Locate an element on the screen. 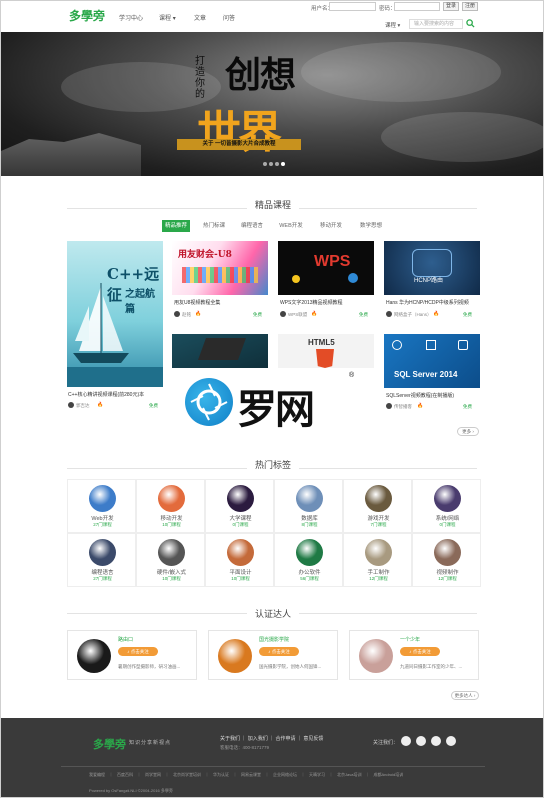  tag-cell: 平面设计 10门课程 is located at coordinates (239, 560).